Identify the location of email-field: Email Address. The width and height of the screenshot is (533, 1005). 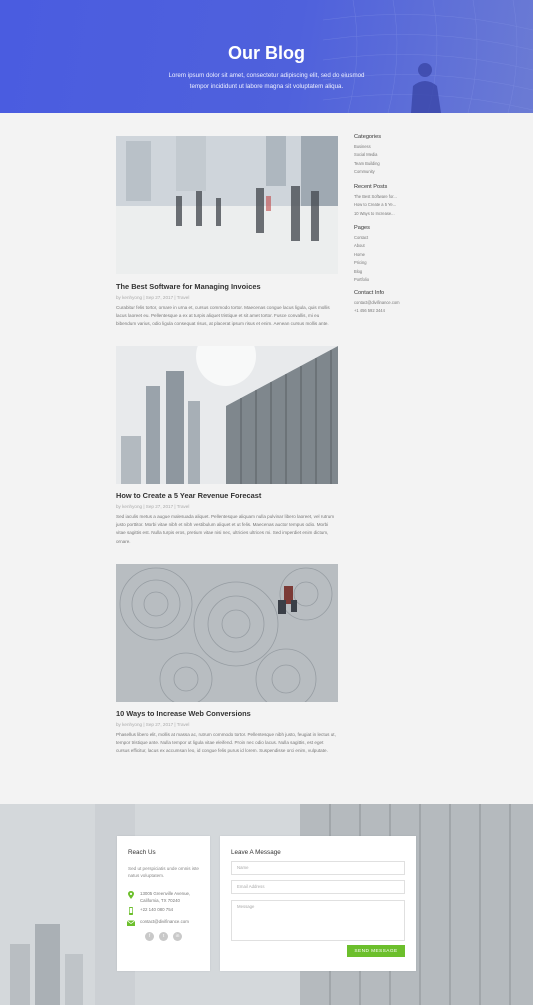
(318, 887).